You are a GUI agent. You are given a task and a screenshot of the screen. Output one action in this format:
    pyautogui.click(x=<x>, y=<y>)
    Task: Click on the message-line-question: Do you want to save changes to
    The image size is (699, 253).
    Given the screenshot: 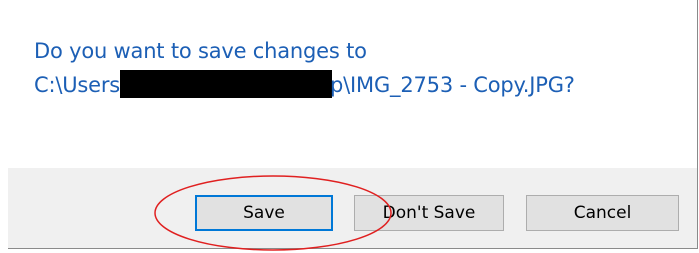 What is the action you would take?
    pyautogui.click(x=200, y=51)
    